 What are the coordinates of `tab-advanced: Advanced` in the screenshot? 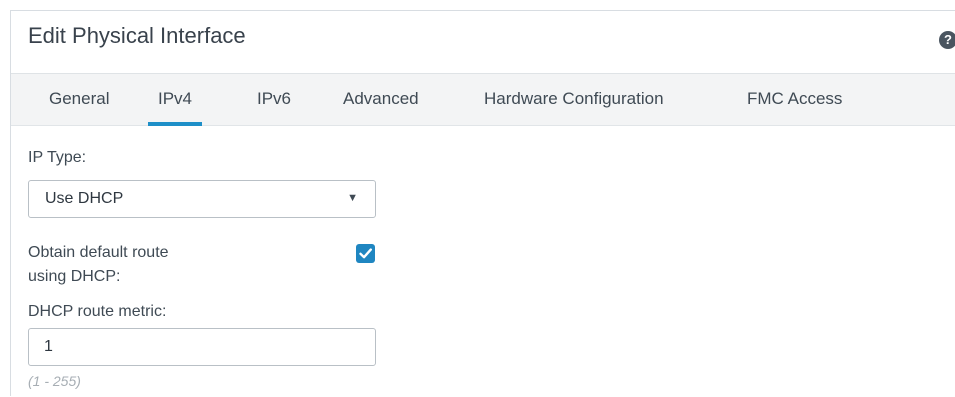 It's located at (381, 100).